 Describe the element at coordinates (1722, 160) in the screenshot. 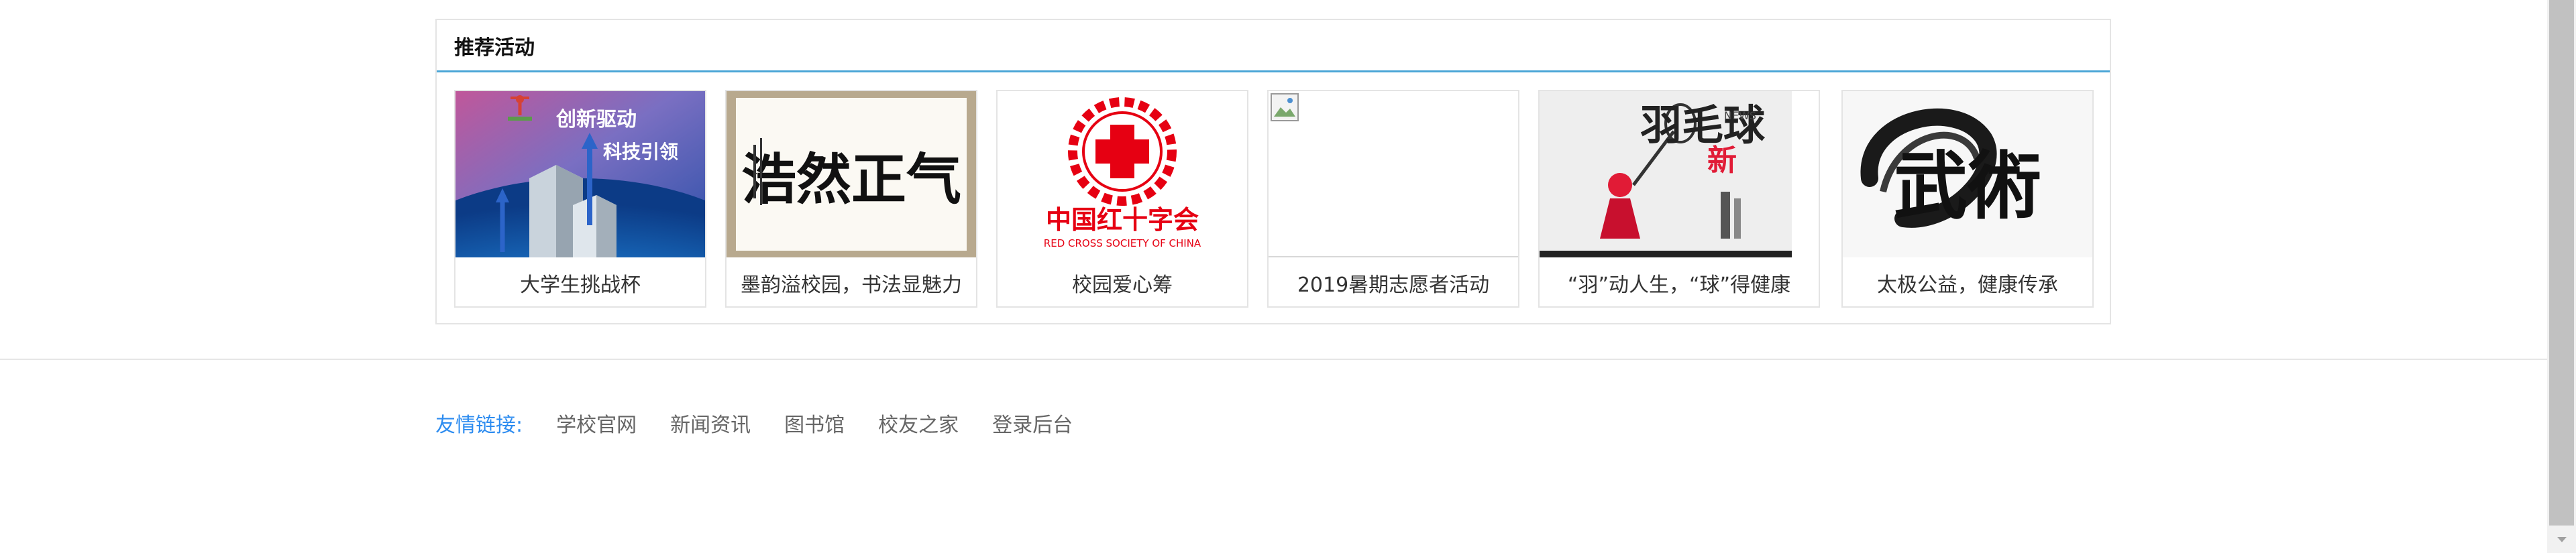

I see `image-text: 新` at that location.